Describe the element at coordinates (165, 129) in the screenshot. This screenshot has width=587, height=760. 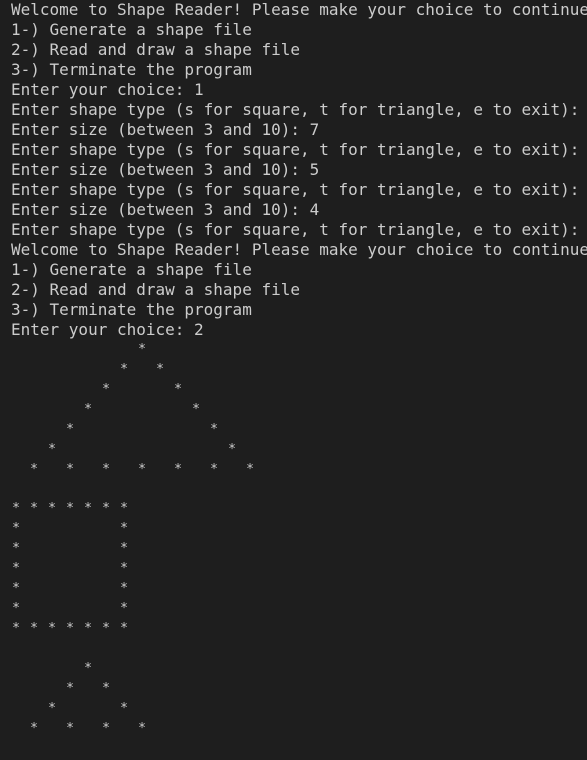
I see `terminal-line: Enter size (between 3 and 10): 7` at that location.